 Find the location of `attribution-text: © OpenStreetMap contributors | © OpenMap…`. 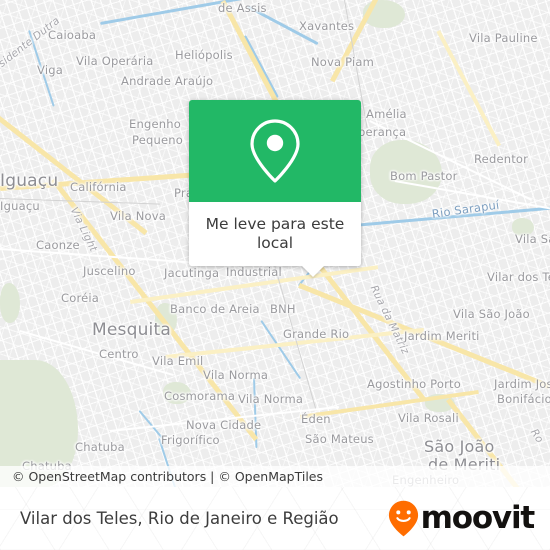

attribution-text: © OpenStreetMap contributors | © OpenMap… is located at coordinates (167, 476).